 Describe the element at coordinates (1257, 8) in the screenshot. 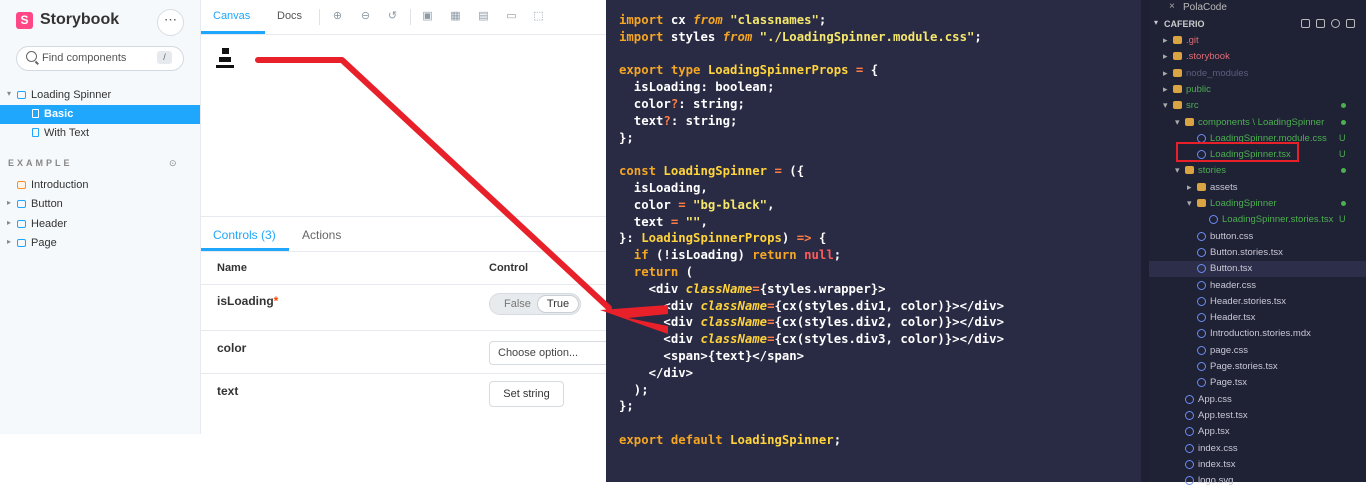

I see `open-editor-item: × PolaCode` at that location.